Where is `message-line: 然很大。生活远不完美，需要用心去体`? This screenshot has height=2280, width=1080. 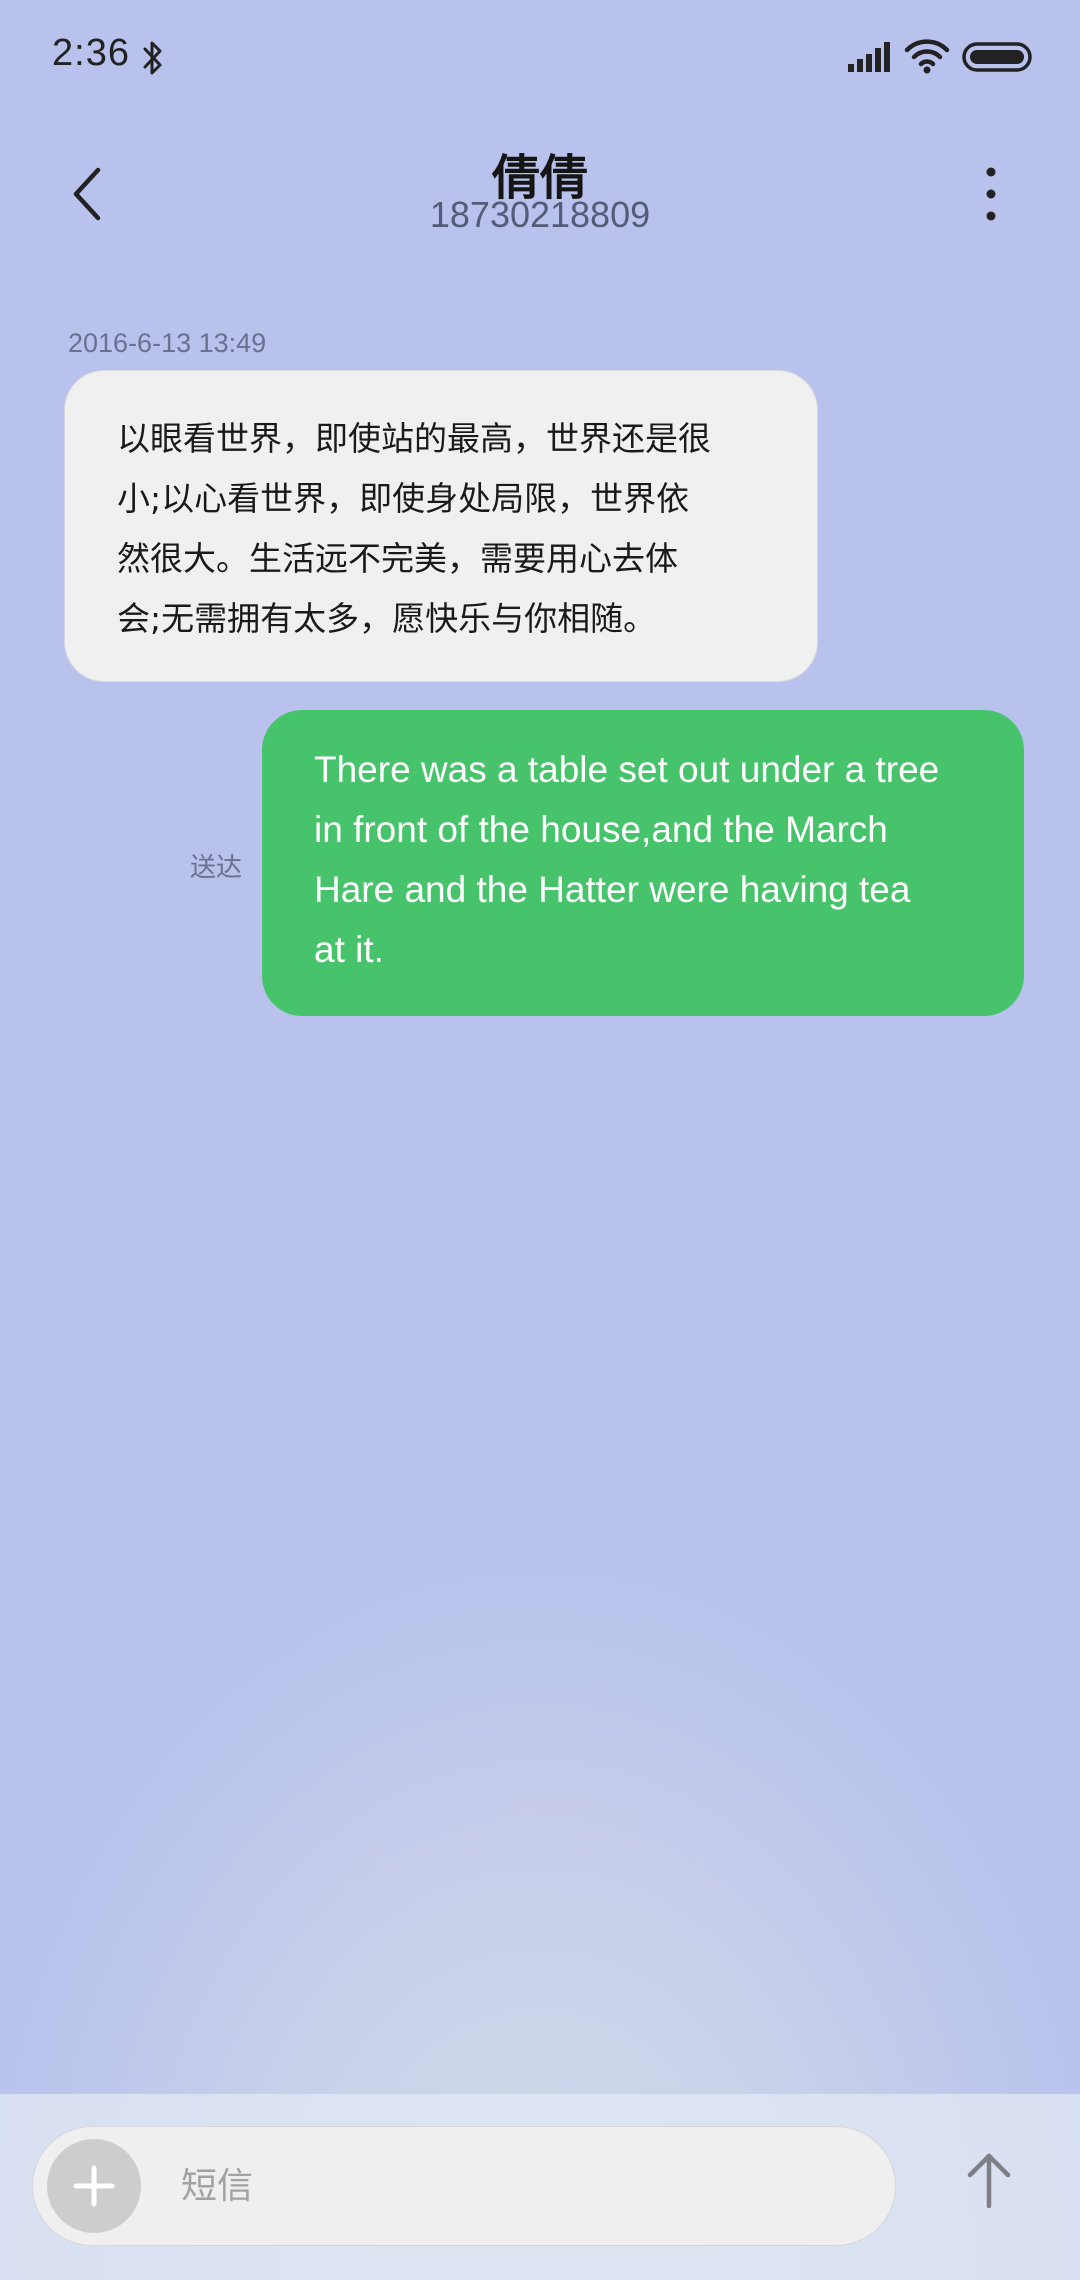 message-line: 然很大。生活远不完美，需要用心去体 is located at coordinates (397, 558).